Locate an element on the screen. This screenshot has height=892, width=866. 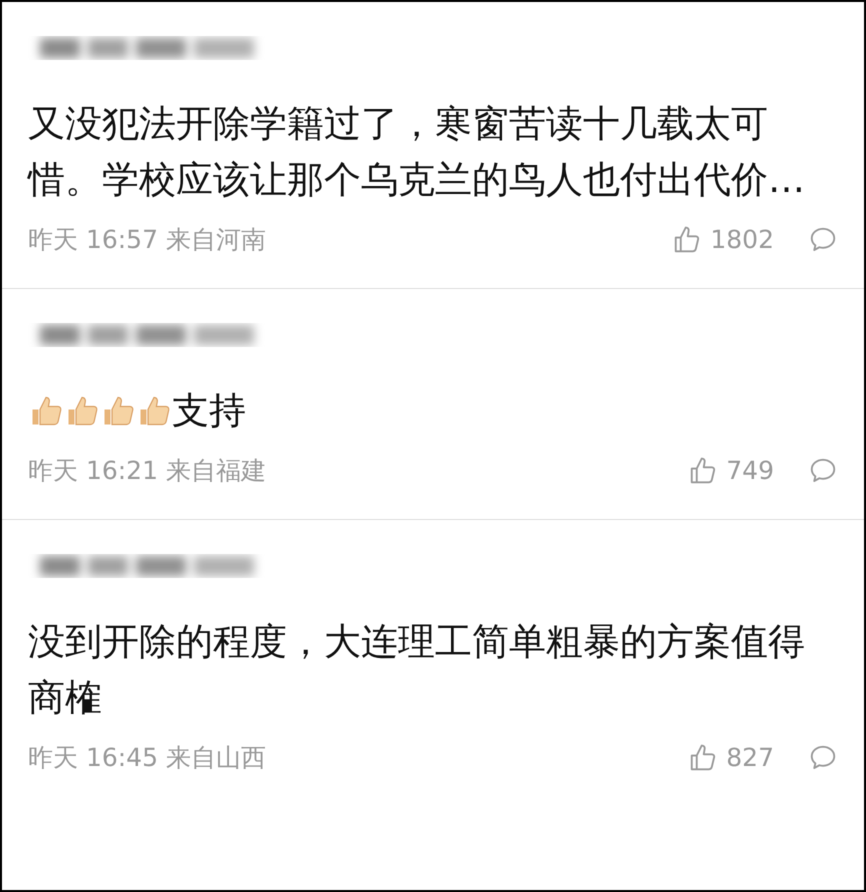
comment-location: 来自山西 is located at coordinates (216, 758).